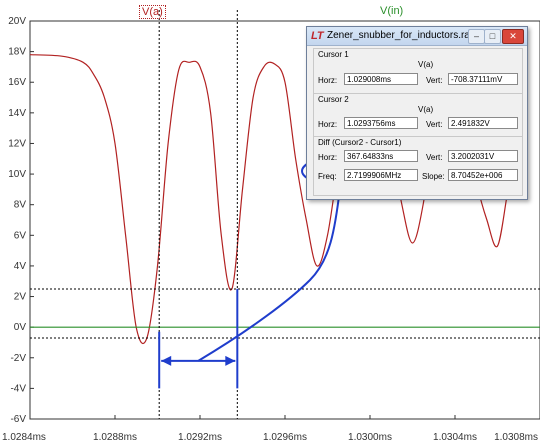 This screenshot has height=447, width=540. What do you see at coordinates (17, 21) in the screenshot?
I see `y-tick-label: 20V` at bounding box center [17, 21].